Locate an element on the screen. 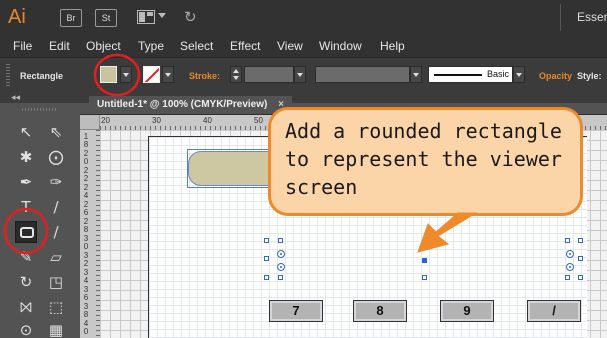  stroke-color-swatch is located at coordinates (151, 74).